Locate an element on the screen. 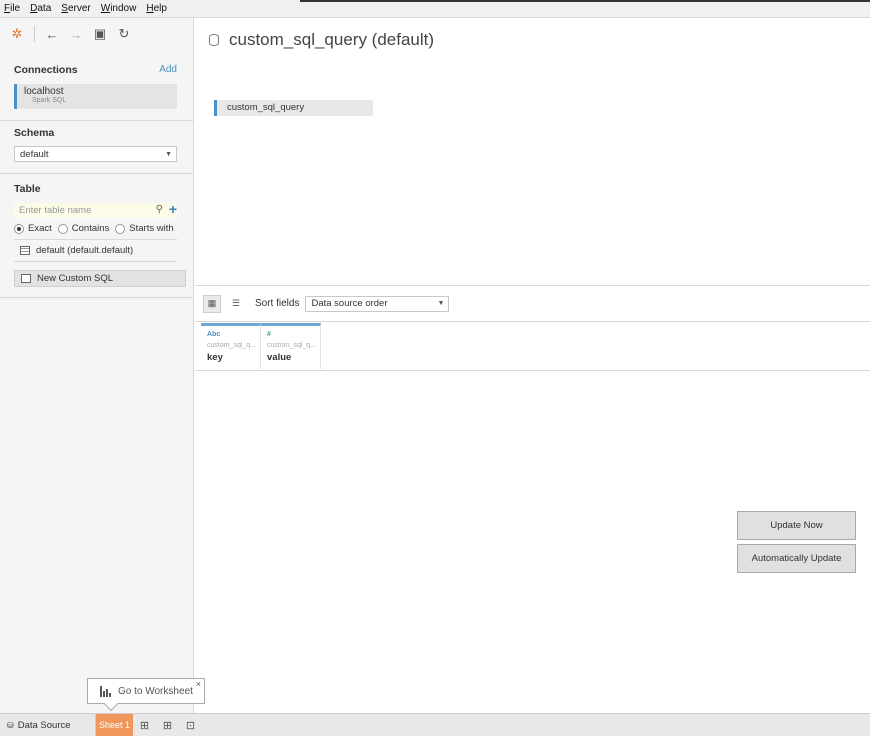 The image size is (870, 736). new-dashboard-icon: ⊞ is located at coordinates (167, 725).